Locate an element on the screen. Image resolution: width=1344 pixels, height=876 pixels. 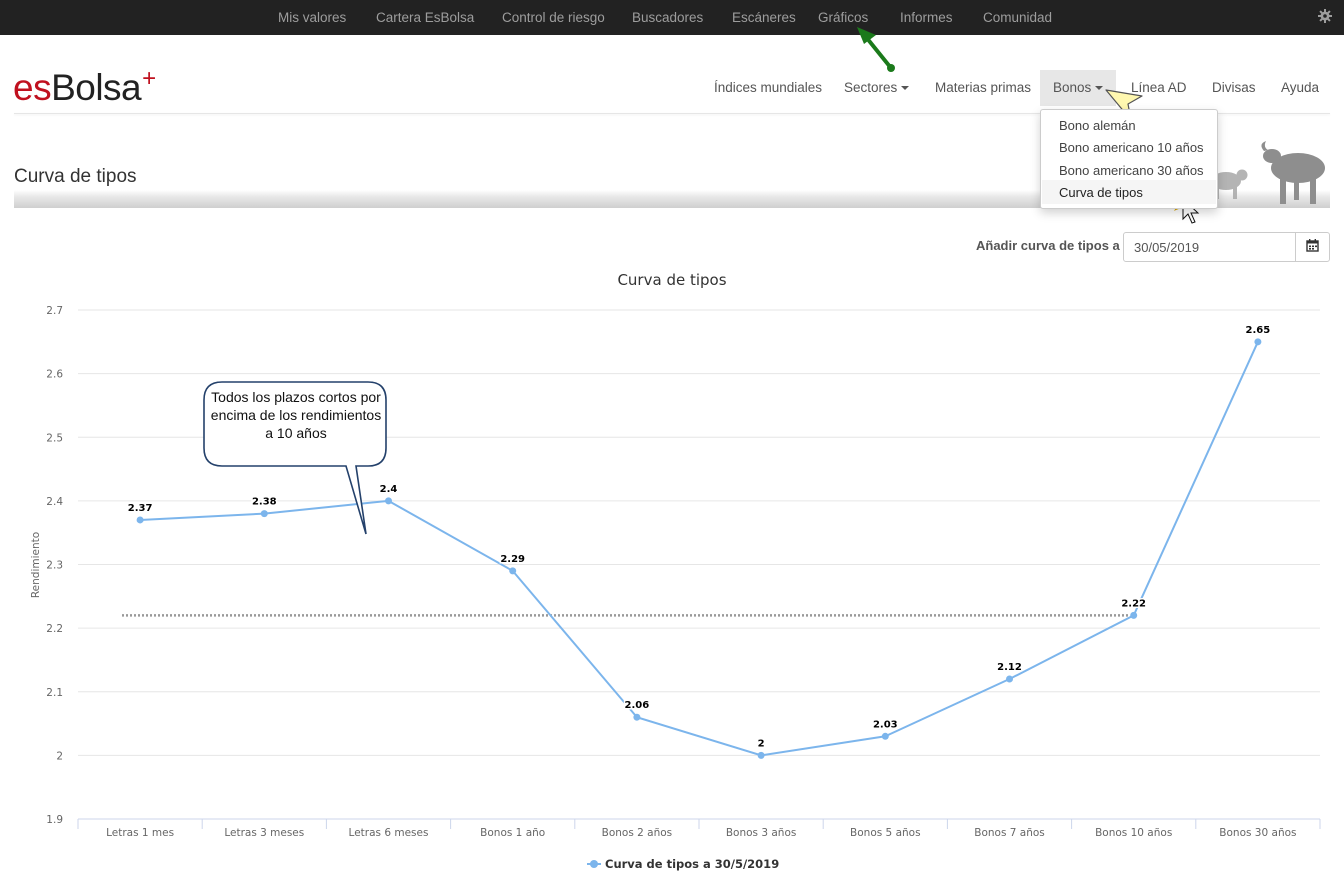
mainnav-linea-ad: Línea AD is located at coordinates (1159, 88).